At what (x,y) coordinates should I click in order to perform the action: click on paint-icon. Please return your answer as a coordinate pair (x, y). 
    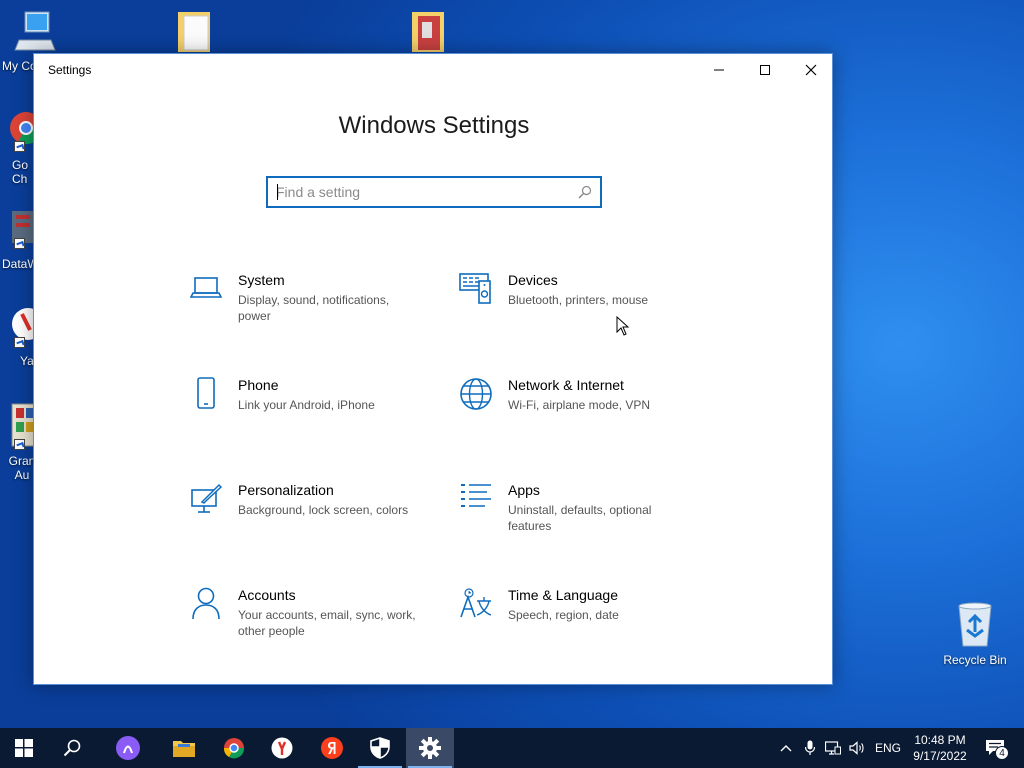
    Looking at the image, I should click on (206, 498).